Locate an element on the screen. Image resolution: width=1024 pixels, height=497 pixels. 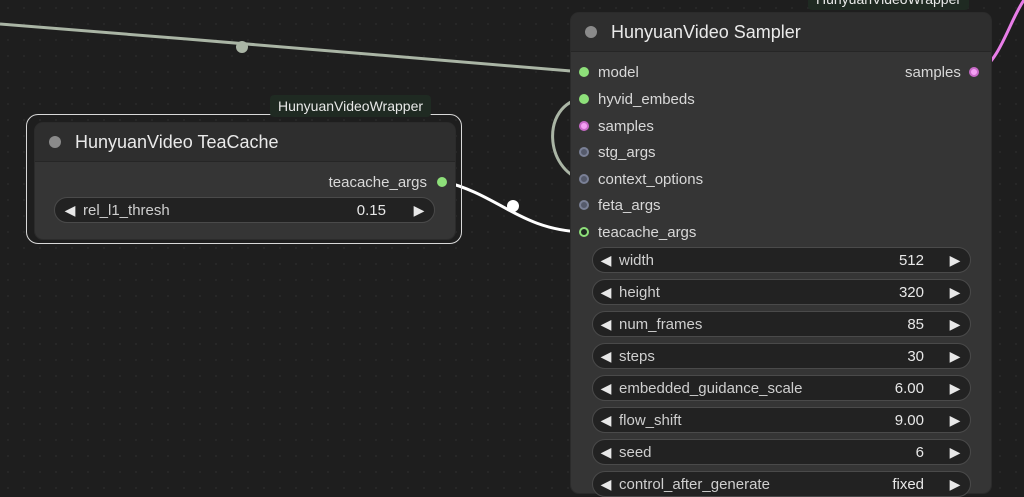
output-label: teacache_args is located at coordinates (377, 182).